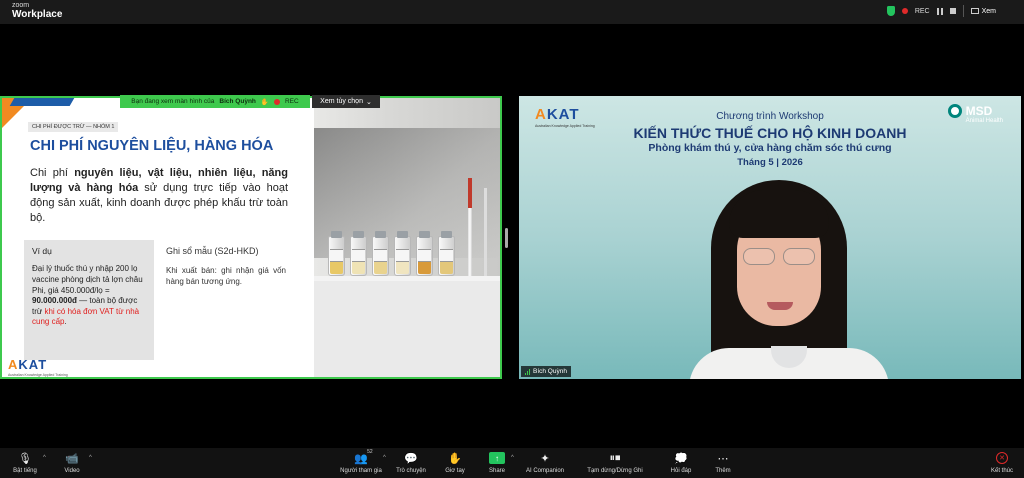 The image size is (1024, 478). What do you see at coordinates (789, 278) in the screenshot?
I see `speaker-video` at bounding box center [789, 278].